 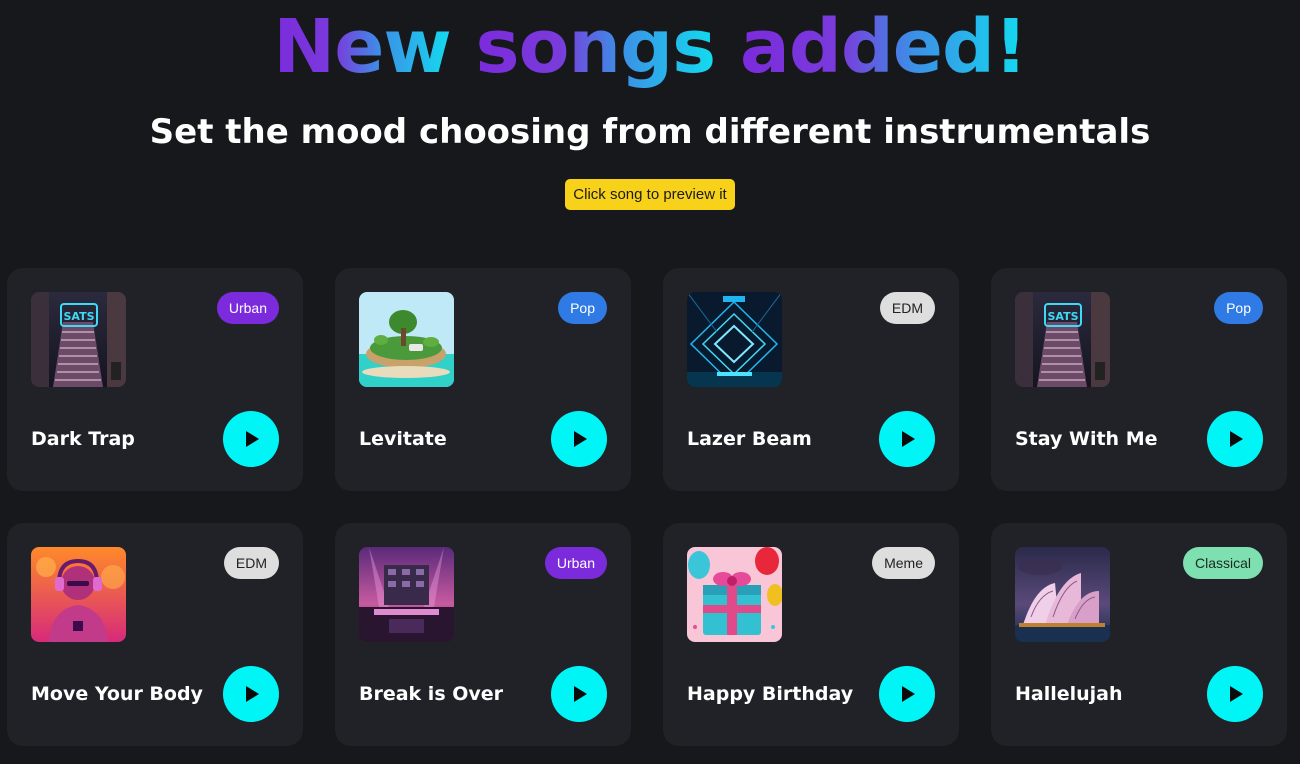 I want to click on gift-balloons-artwork, so click(x=734, y=594).